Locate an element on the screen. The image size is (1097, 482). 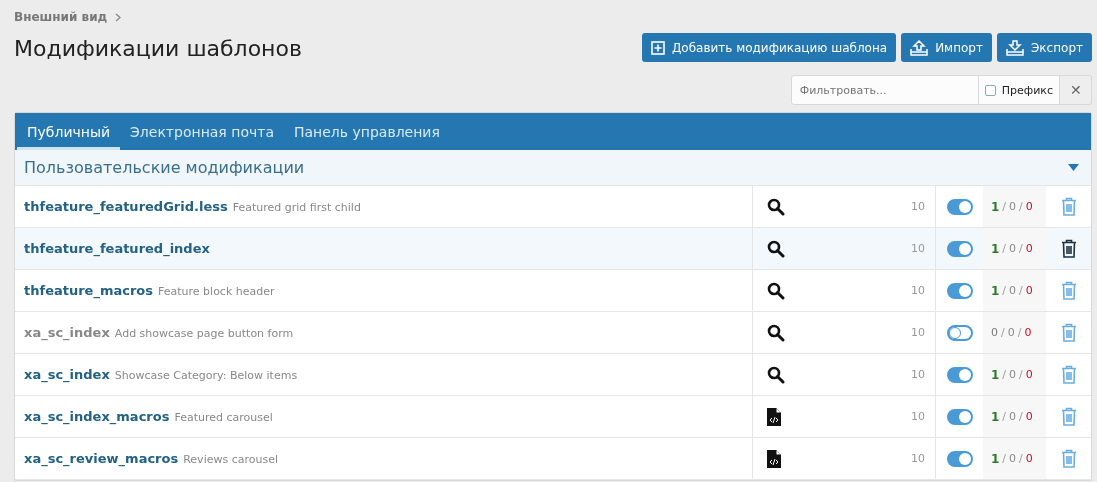
description: Showcase Category: Below items is located at coordinates (206, 375).